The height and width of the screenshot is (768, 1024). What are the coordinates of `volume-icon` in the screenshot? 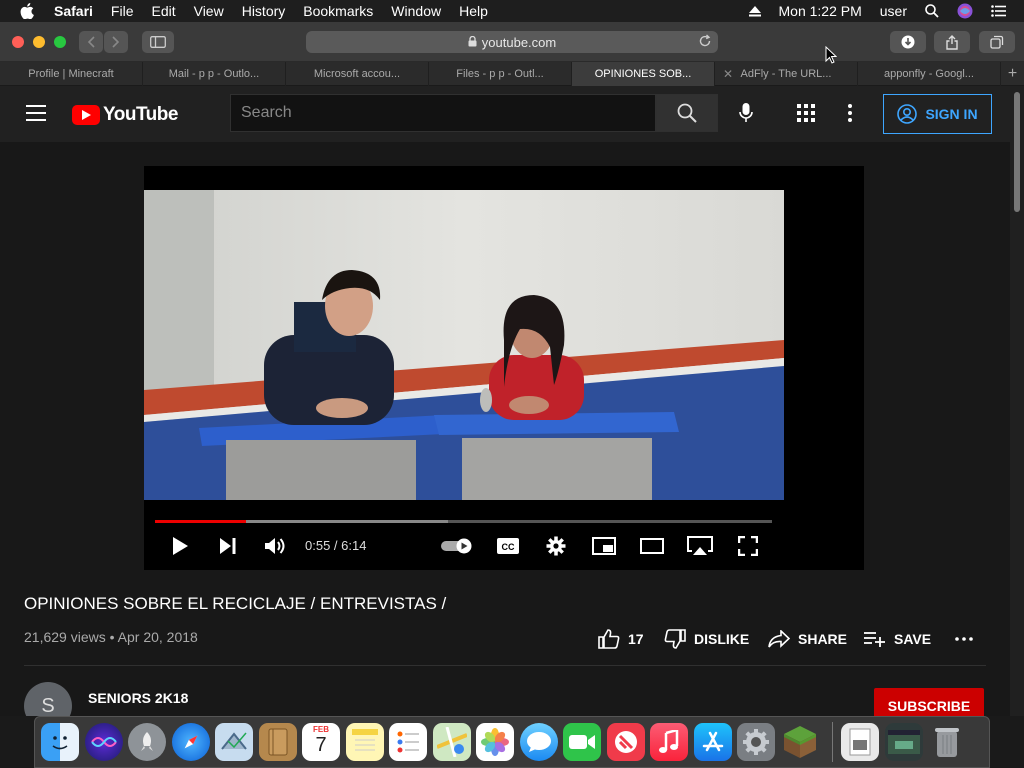 It's located at (275, 546).